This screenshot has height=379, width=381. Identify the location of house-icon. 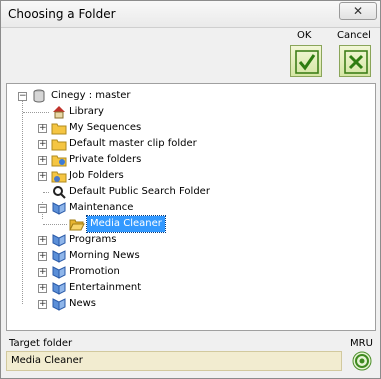
(59, 112).